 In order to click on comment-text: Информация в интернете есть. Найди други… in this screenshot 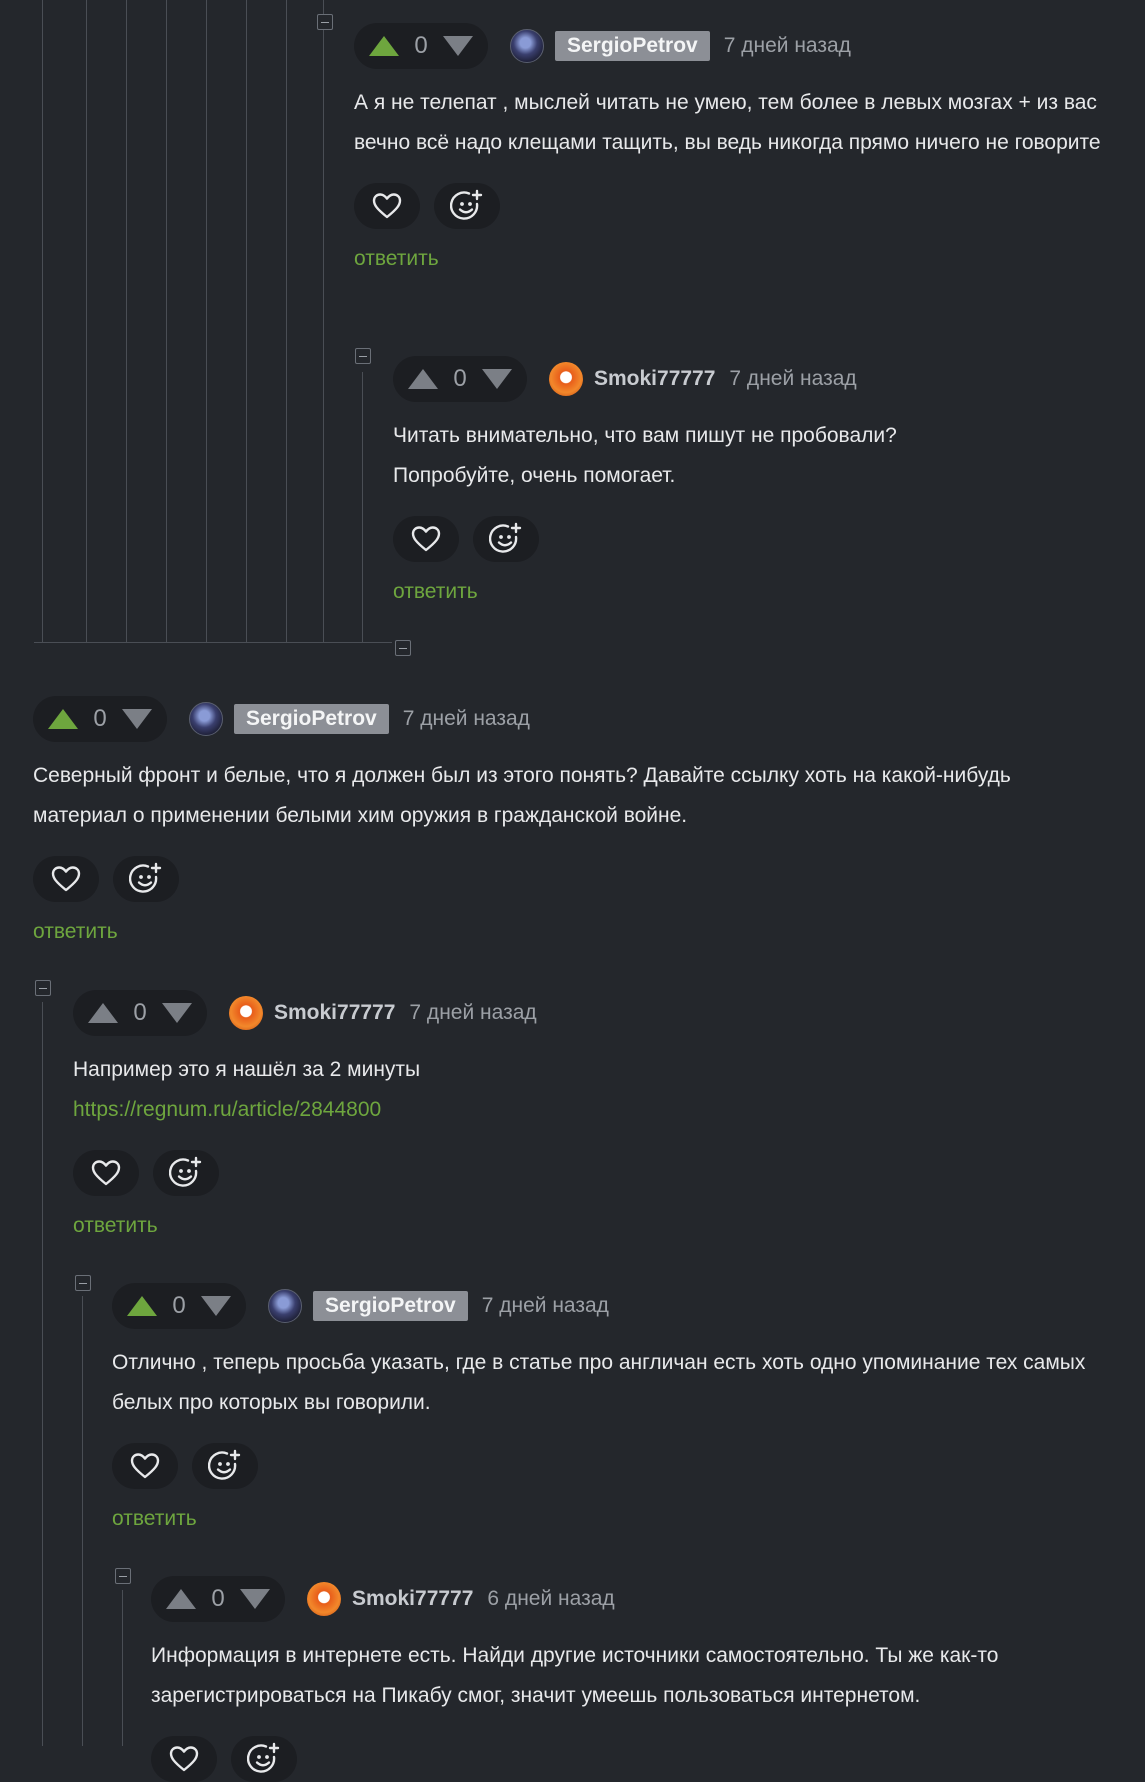, I will do `click(575, 1675)`.